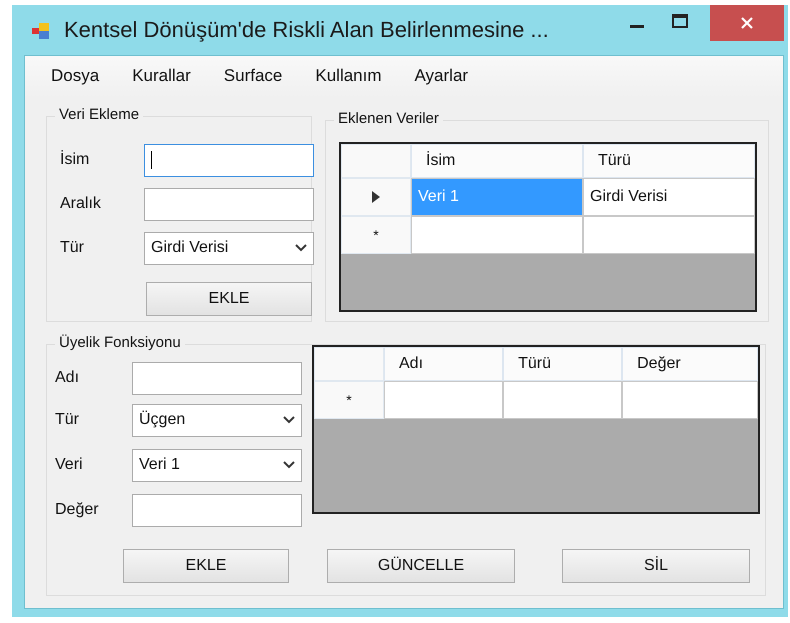  What do you see at coordinates (206, 566) in the screenshot?
I see `action-button: EKLE` at bounding box center [206, 566].